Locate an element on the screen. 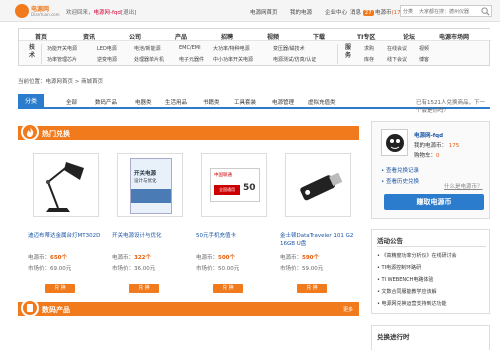 The height and width of the screenshot is (350, 500). sub-nav-link: 功率管理芯片 is located at coordinates (62, 59).